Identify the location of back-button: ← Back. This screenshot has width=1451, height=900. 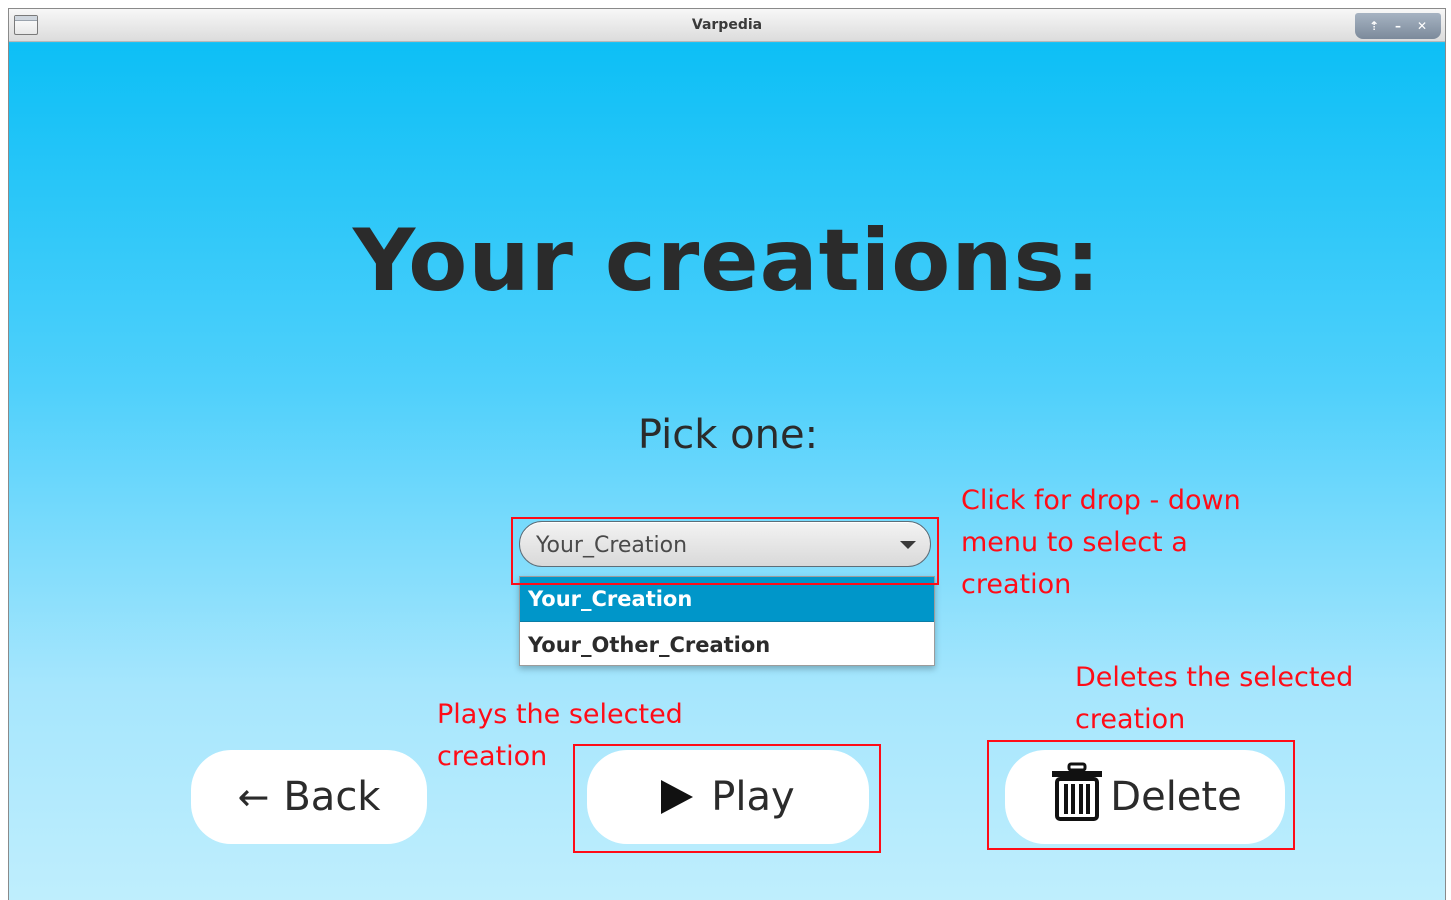
(309, 797).